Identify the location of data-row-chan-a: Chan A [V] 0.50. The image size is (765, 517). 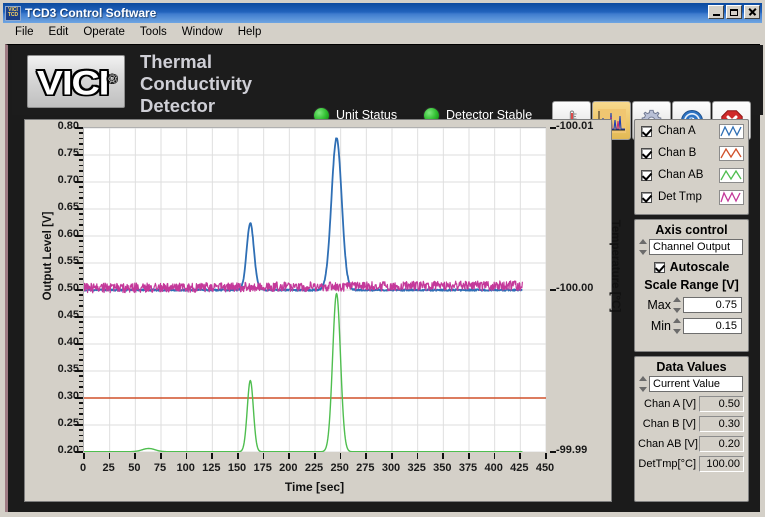
(691, 404).